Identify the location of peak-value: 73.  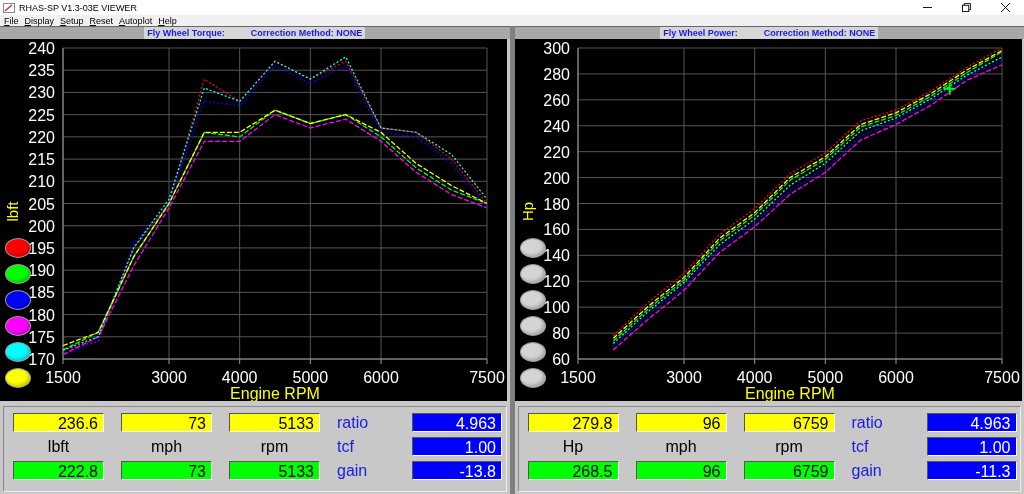
(166, 470).